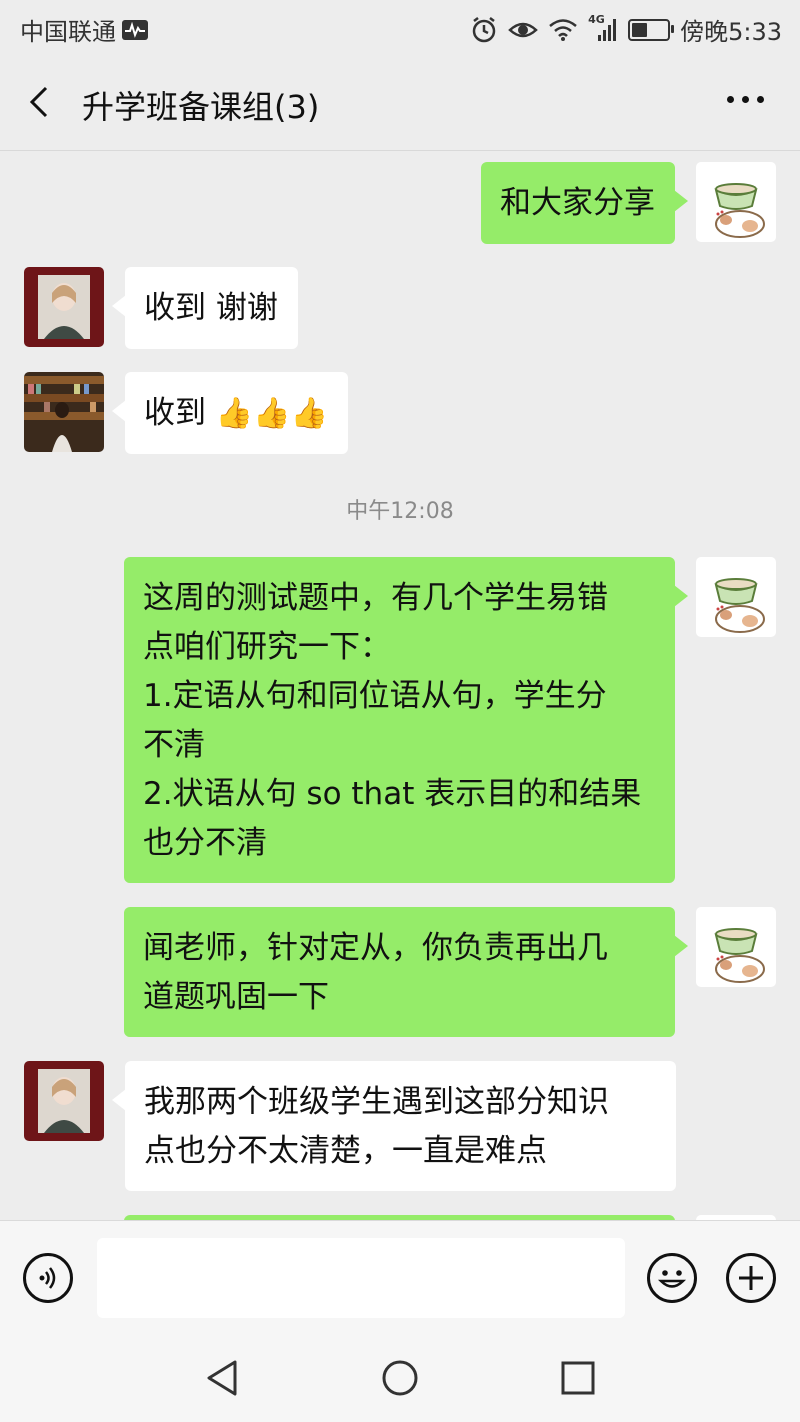 The height and width of the screenshot is (1422, 800). Describe the element at coordinates (48, 1278) in the screenshot. I see `voice-icon` at that location.